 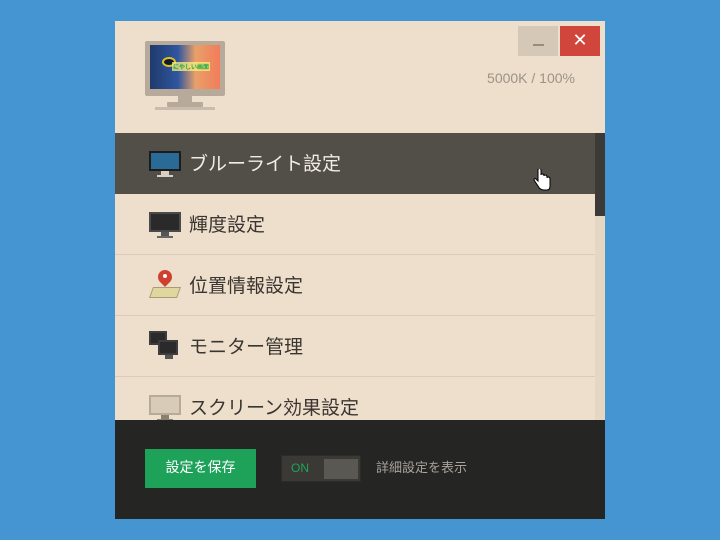 What do you see at coordinates (355, 285) in the screenshot?
I see `menu-item-location: 位置情報設定` at bounding box center [355, 285].